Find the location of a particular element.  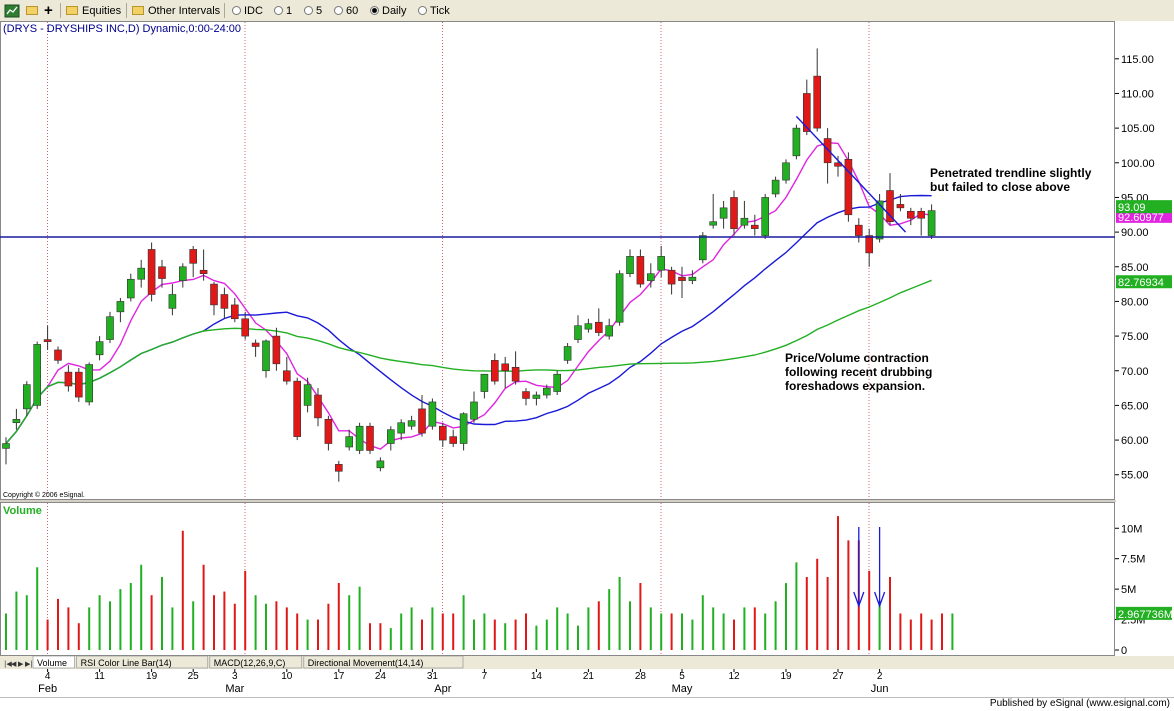

x-tick-label: 25 is located at coordinates (194, 676).